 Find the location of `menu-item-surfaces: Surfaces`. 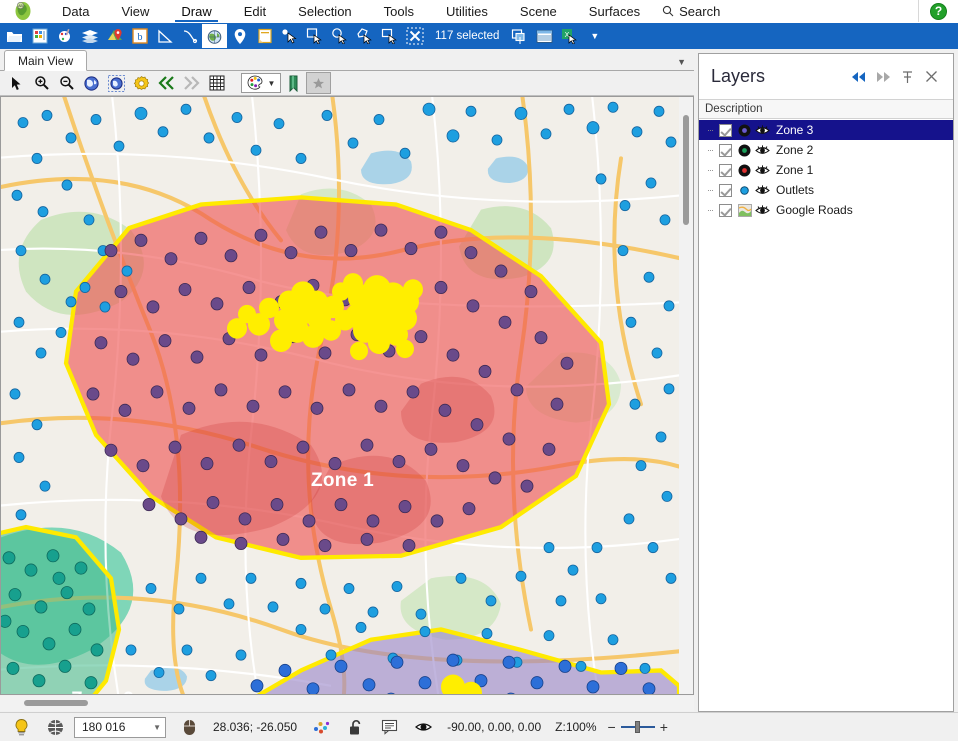

menu-item-surfaces: Surfaces is located at coordinates (614, 11).